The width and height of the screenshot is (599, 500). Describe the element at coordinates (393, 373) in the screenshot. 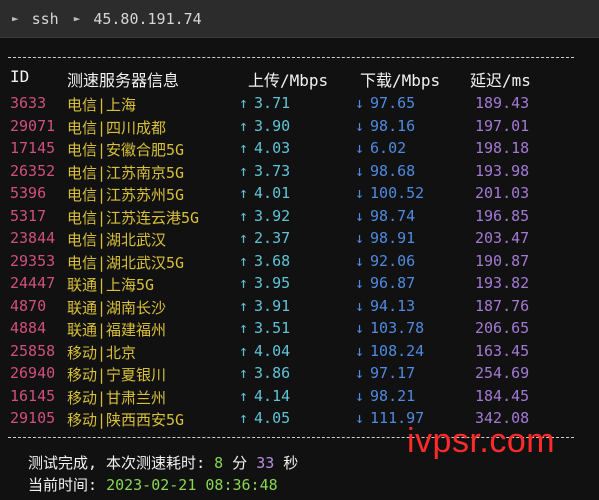

I see `row-download-value: 97.17` at that location.